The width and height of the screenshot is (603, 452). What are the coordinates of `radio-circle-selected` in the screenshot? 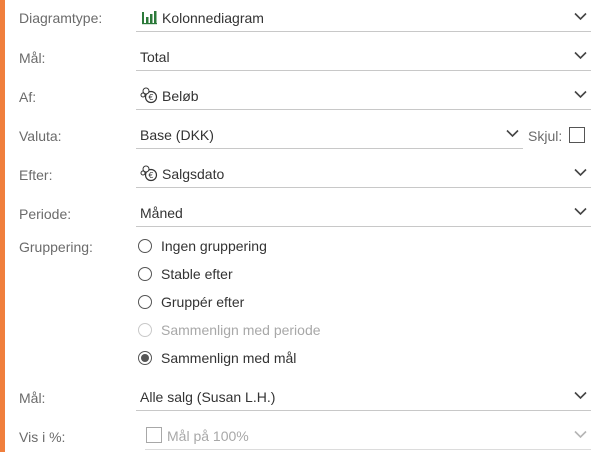 It's located at (145, 358).